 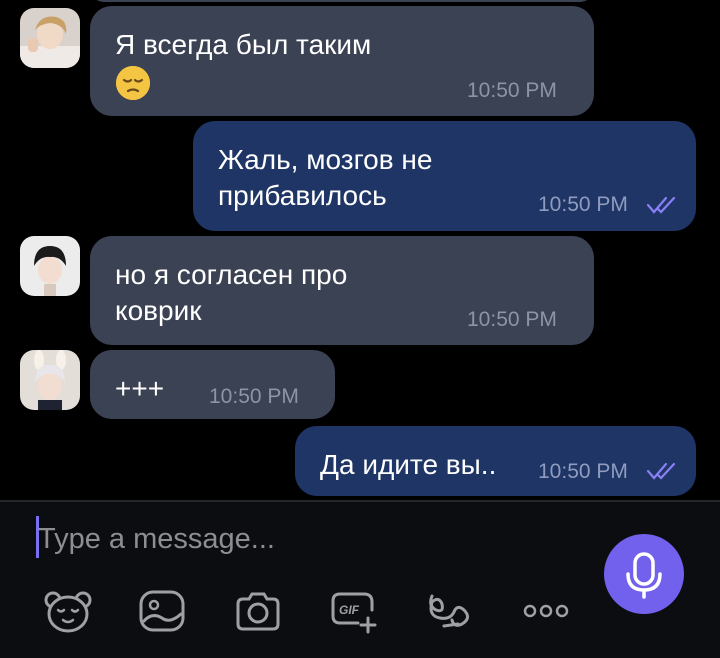 I want to click on sticker-bear-icon, so click(x=68, y=611).